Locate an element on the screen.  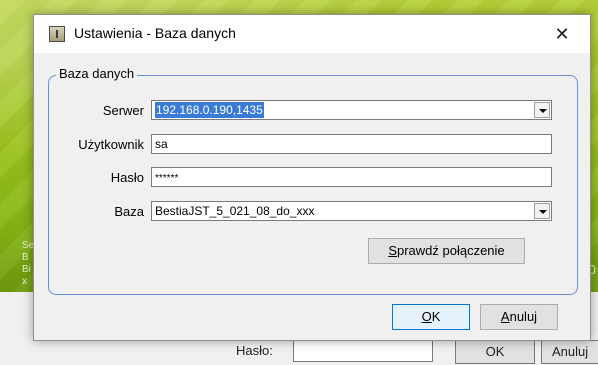
test-connection-label: prawdź połączenie is located at coordinates (450, 250).